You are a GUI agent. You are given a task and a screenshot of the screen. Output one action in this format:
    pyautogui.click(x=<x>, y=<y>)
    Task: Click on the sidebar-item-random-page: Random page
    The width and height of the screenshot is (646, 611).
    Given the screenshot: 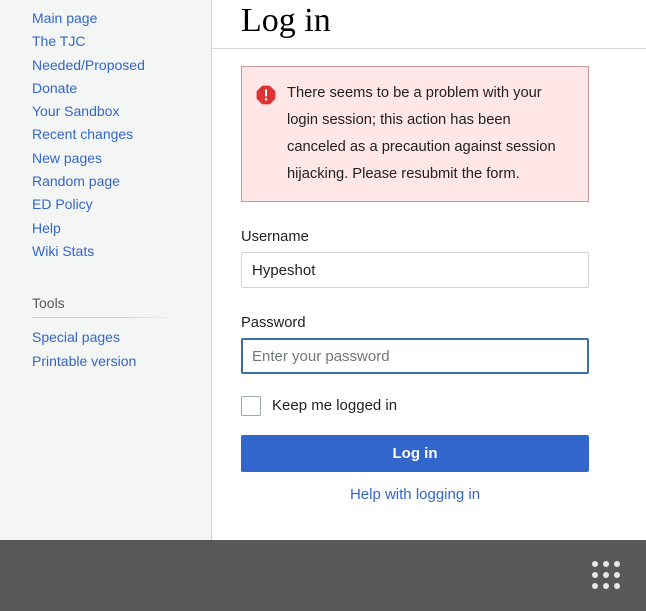 What is the action you would take?
    pyautogui.click(x=105, y=181)
    